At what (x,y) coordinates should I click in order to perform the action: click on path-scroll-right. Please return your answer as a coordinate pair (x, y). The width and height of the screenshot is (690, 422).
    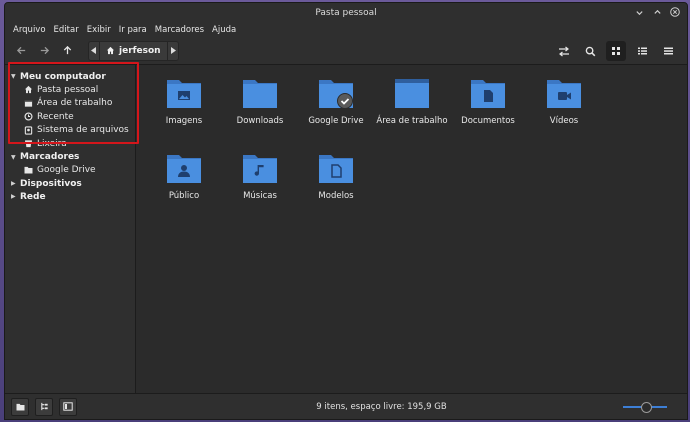
    Looking at the image, I should click on (172, 50).